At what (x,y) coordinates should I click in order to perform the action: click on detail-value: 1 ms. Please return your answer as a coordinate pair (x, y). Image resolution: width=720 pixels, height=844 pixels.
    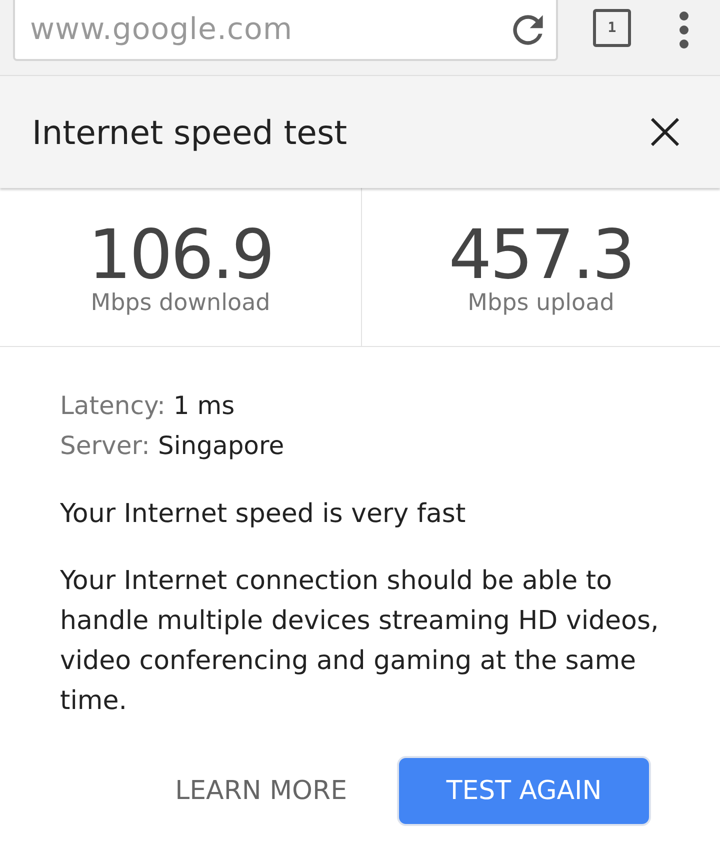
    Looking at the image, I should click on (204, 405).